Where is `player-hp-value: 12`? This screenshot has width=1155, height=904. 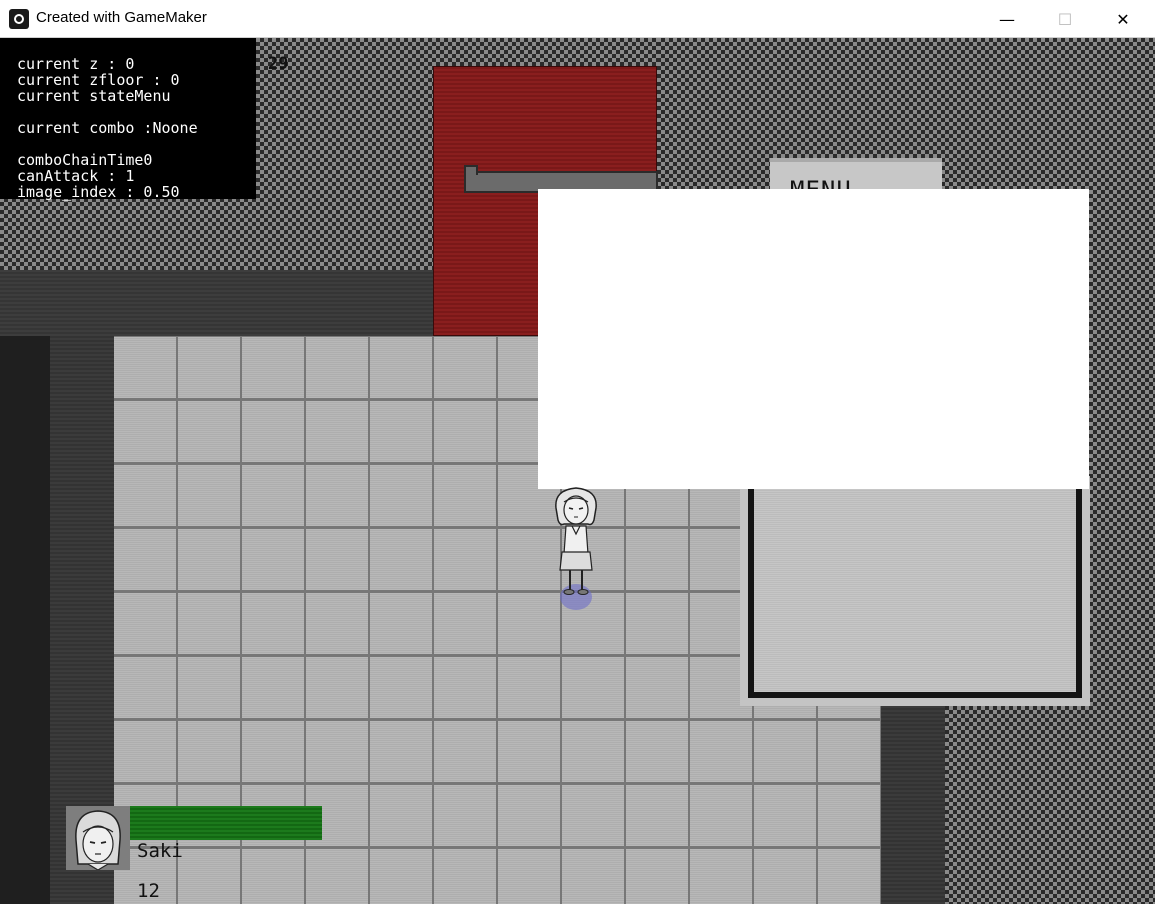 player-hp-value: 12 is located at coordinates (148, 891).